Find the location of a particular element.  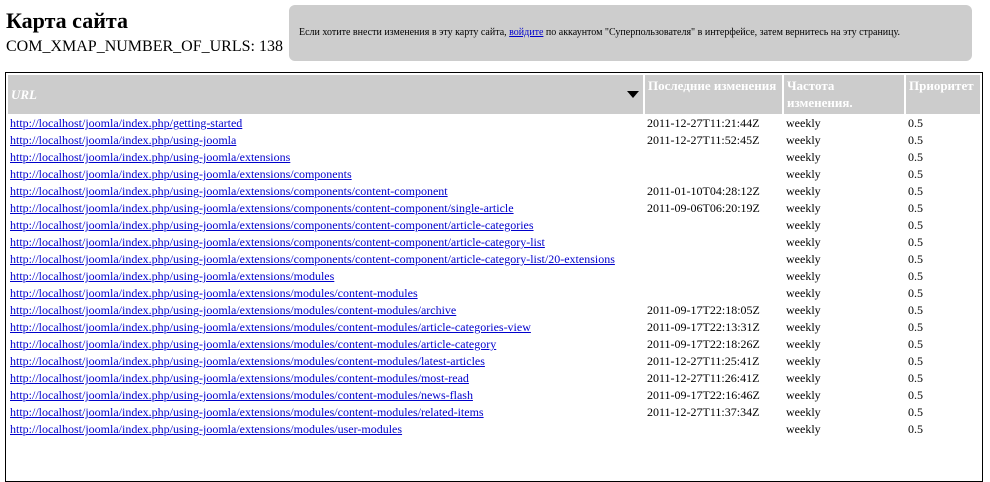

column-header-changefreq: Частота изменения. is located at coordinates (844, 94).